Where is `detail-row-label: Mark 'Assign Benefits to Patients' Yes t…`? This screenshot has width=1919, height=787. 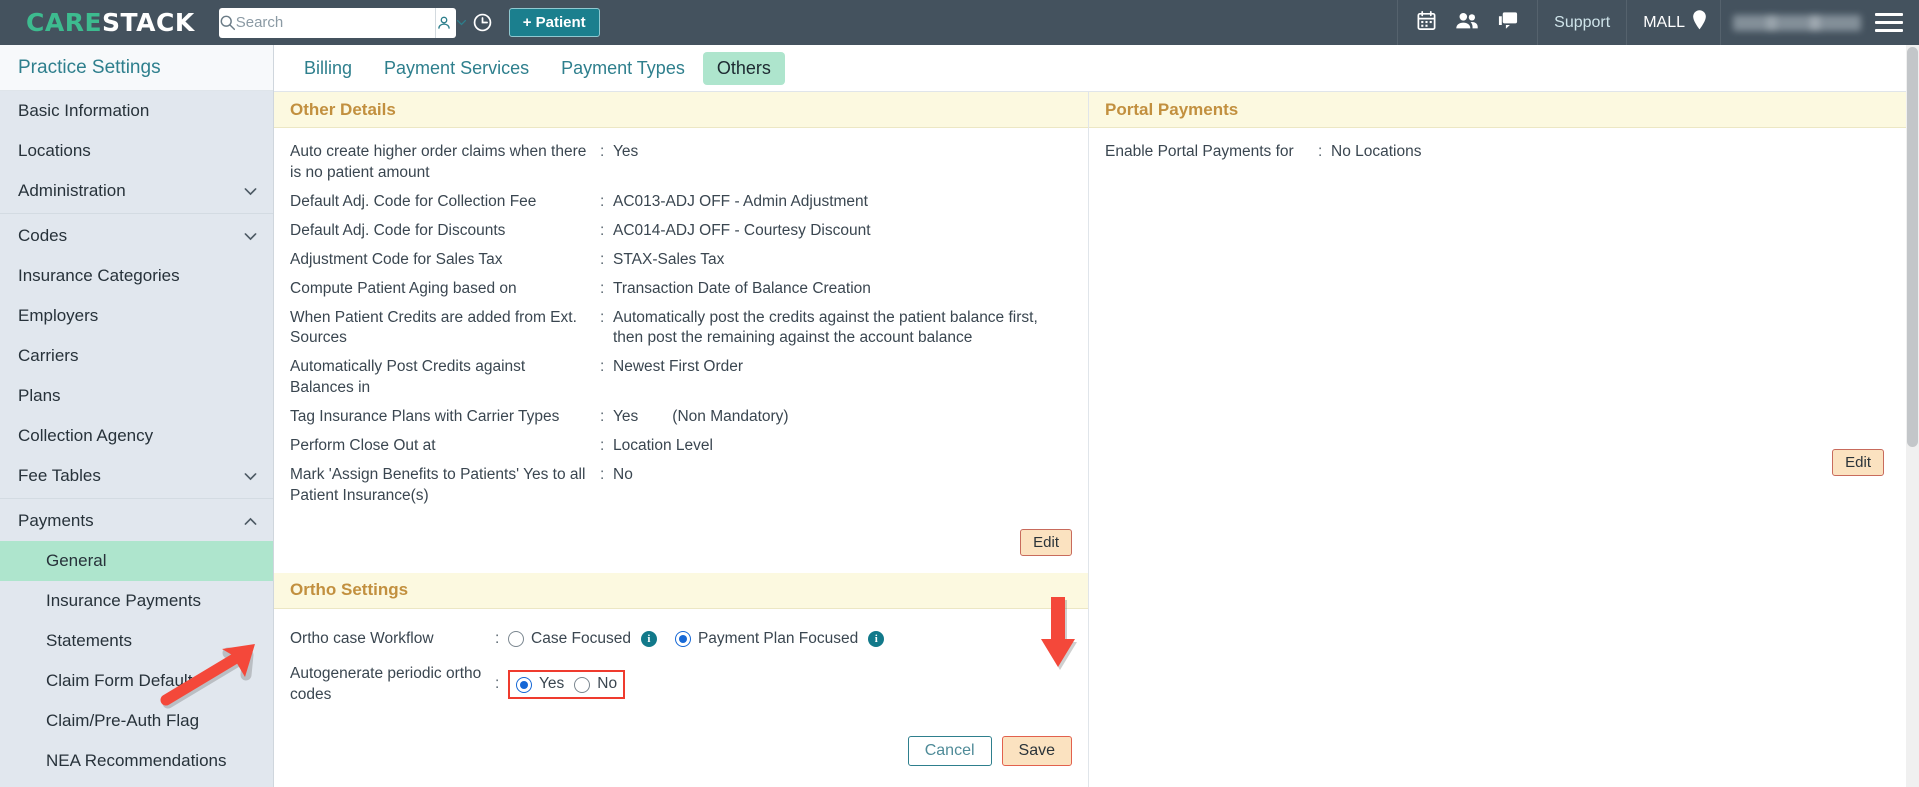
detail-row-label: Mark 'Assign Benefits to Patients' Yes t… is located at coordinates (438, 485).